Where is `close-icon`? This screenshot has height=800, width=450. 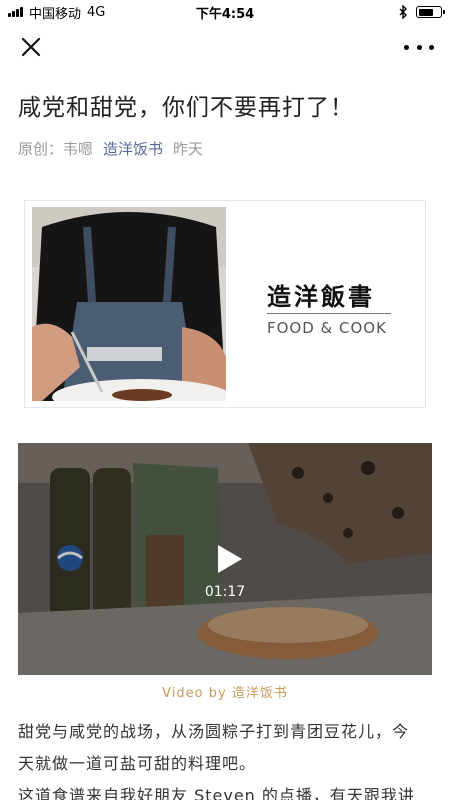 close-icon is located at coordinates (31, 47).